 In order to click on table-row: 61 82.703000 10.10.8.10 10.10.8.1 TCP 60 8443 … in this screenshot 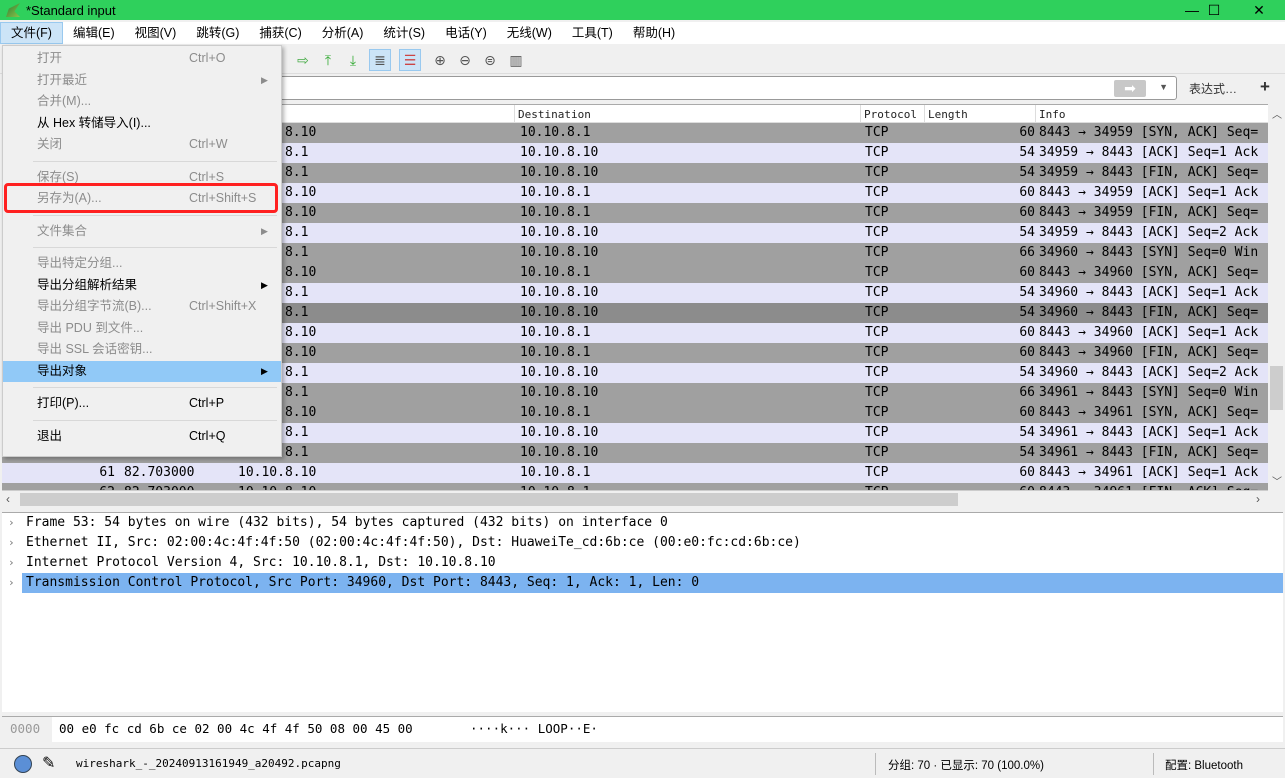, I will do `click(635, 473)`.